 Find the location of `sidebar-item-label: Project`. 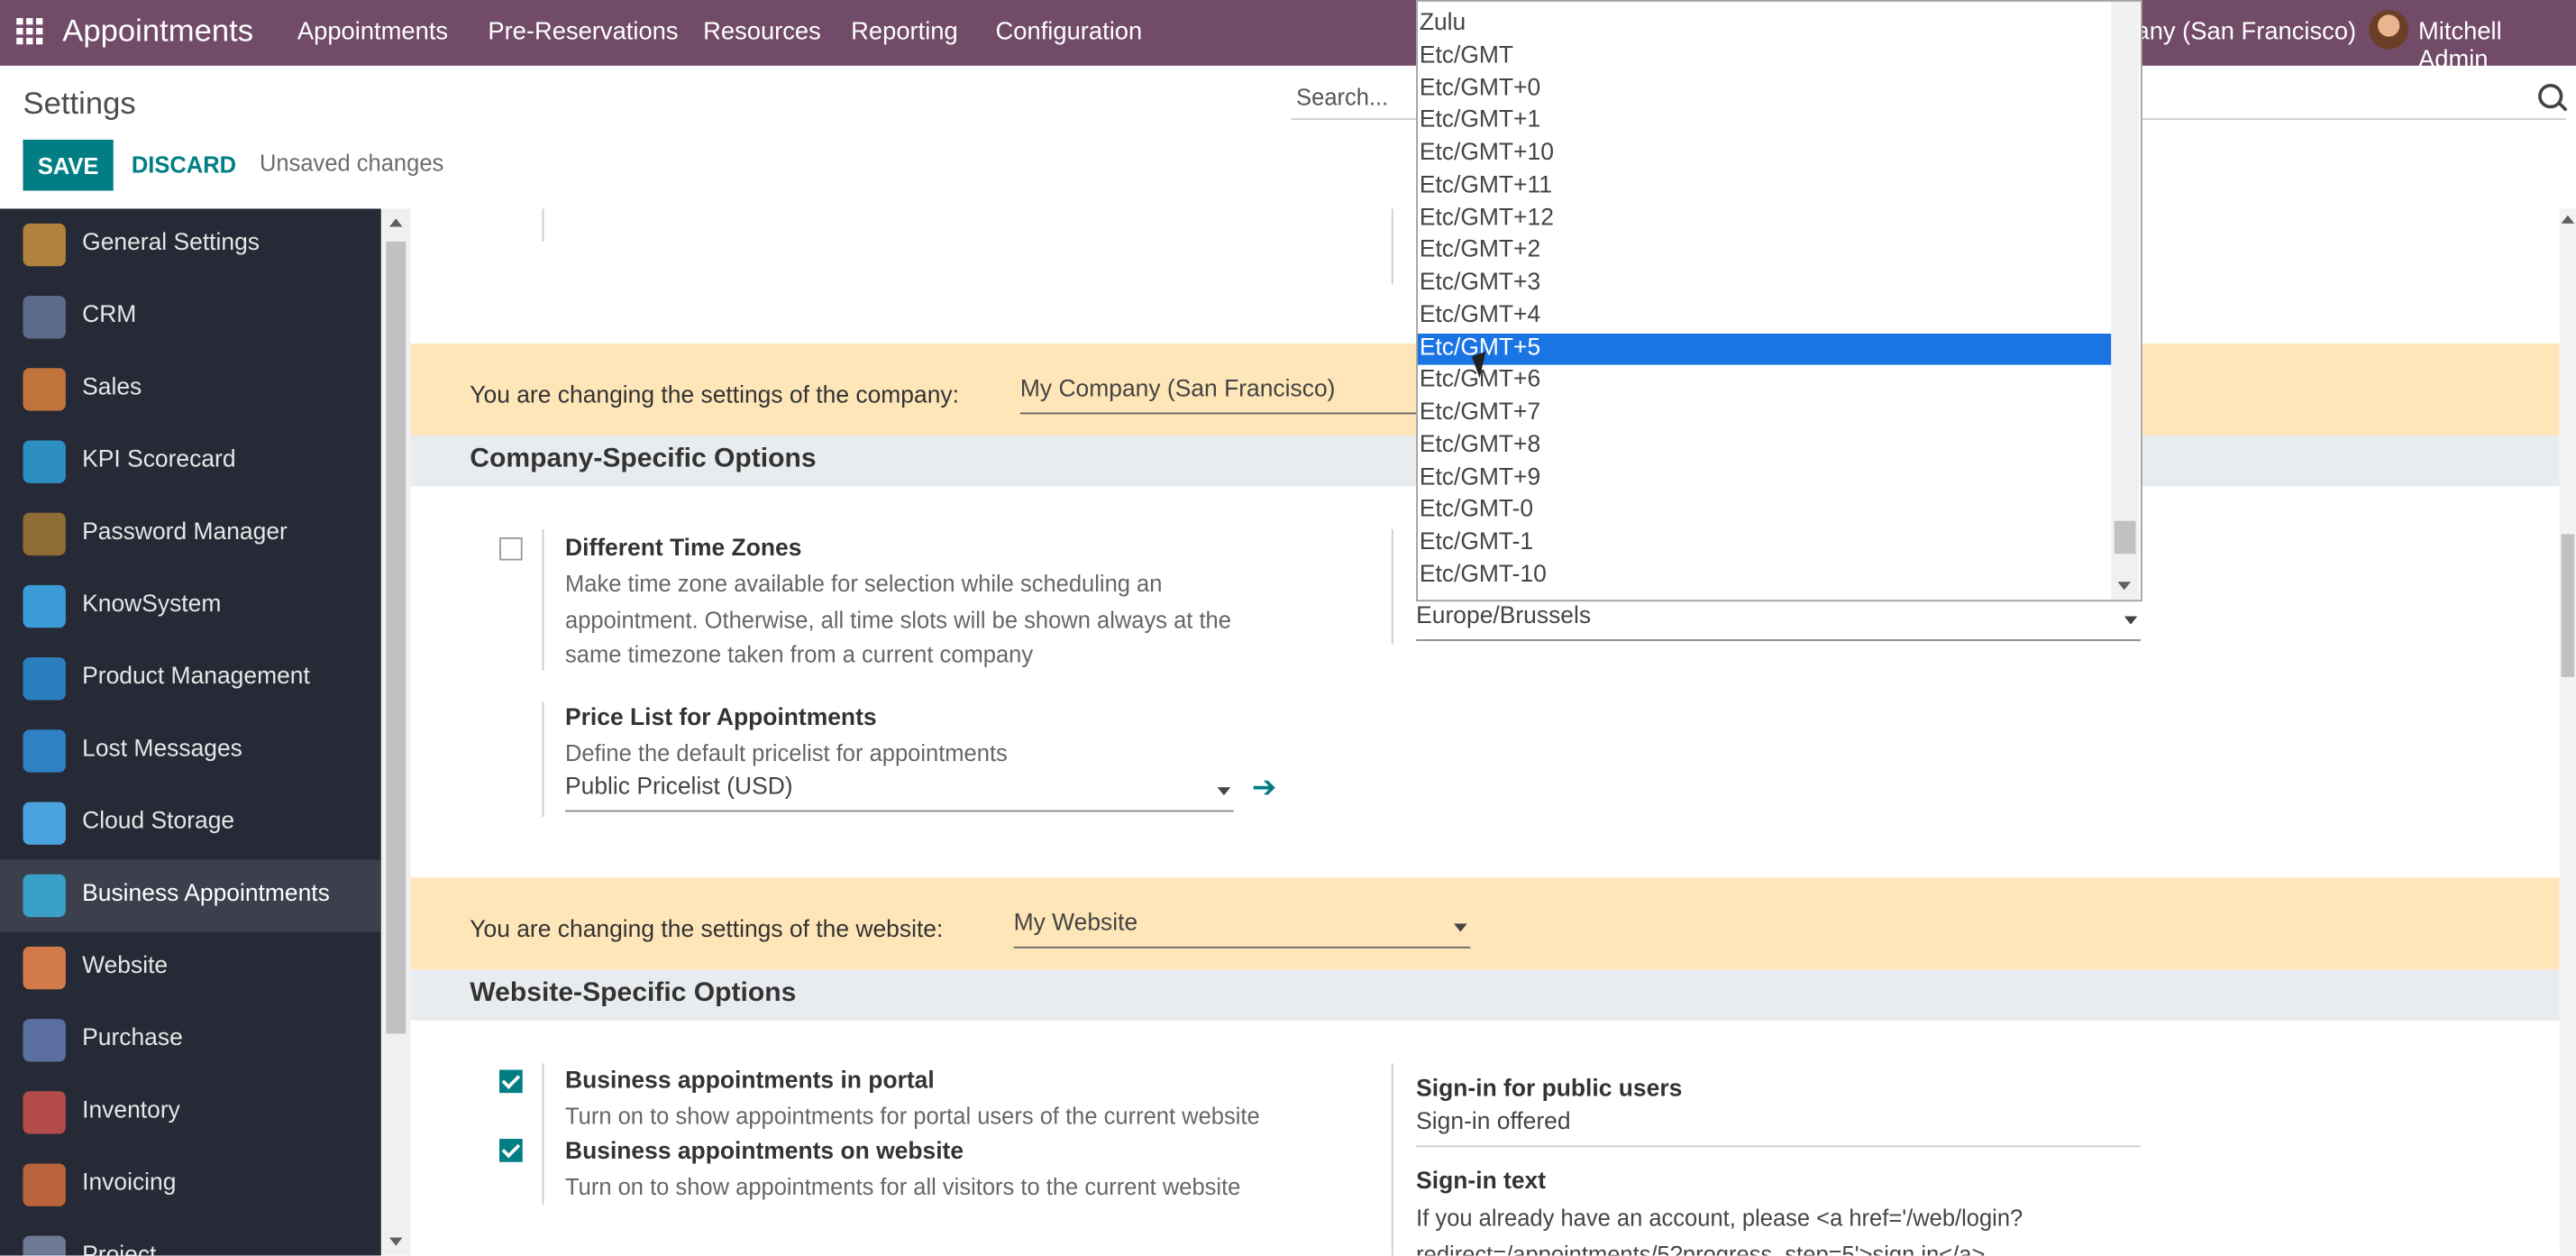

sidebar-item-label: Project is located at coordinates (120, 1249).